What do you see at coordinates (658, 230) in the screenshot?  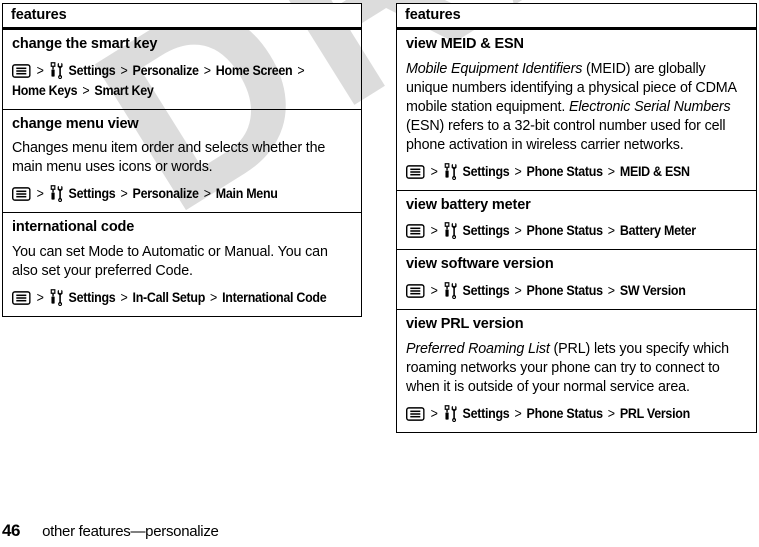 I see `path-segment: Battery Meter` at bounding box center [658, 230].